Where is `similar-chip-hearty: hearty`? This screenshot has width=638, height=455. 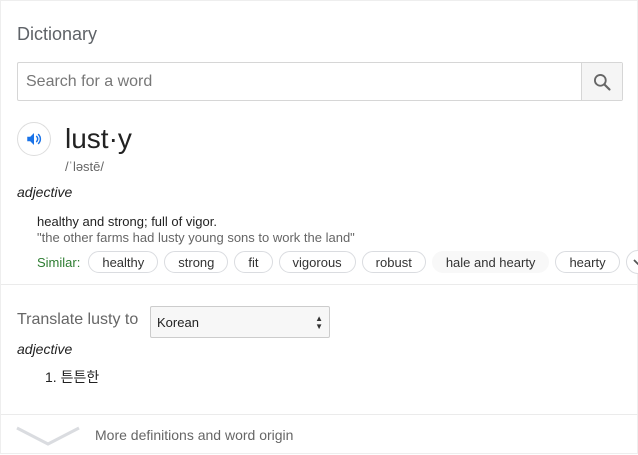
similar-chip-hearty: hearty is located at coordinates (587, 262).